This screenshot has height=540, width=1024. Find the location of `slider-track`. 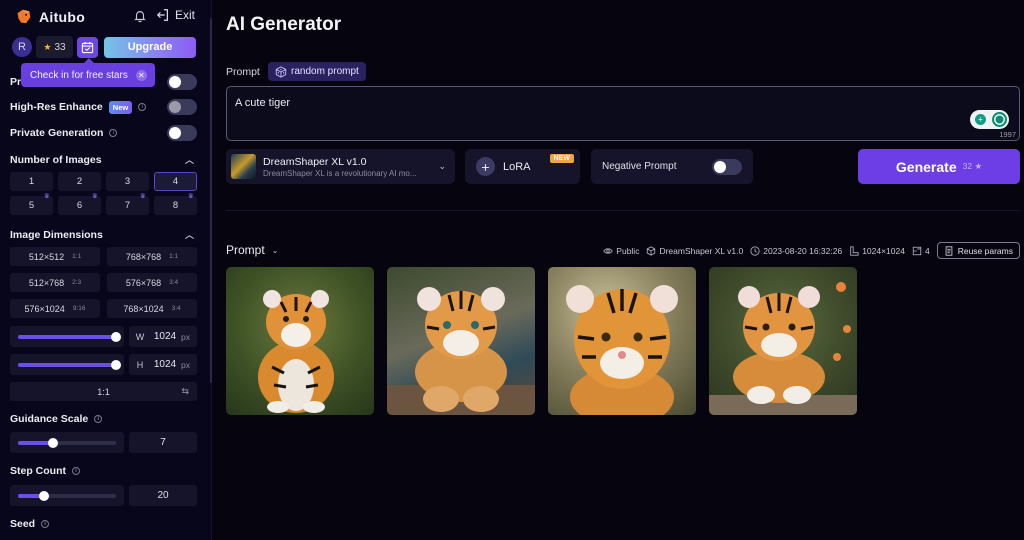

slider-track is located at coordinates (67, 443).